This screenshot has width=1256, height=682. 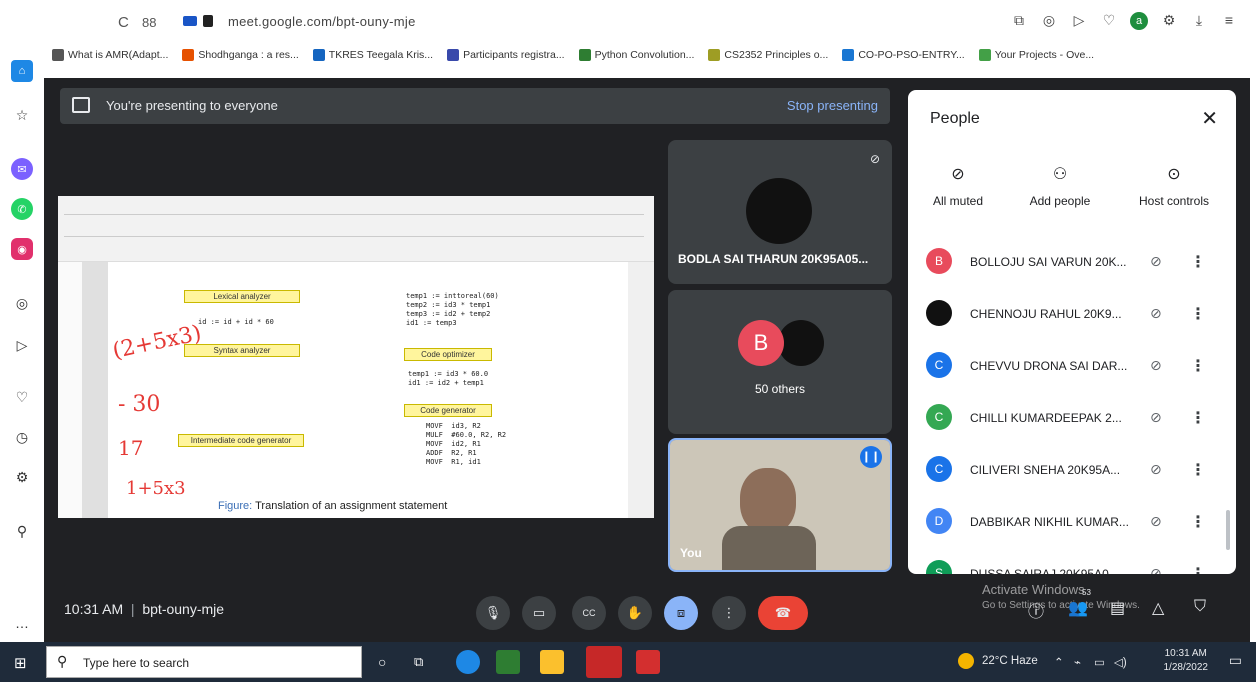 What do you see at coordinates (589, 613) in the screenshot?
I see `captions-button: CC` at bounding box center [589, 613].